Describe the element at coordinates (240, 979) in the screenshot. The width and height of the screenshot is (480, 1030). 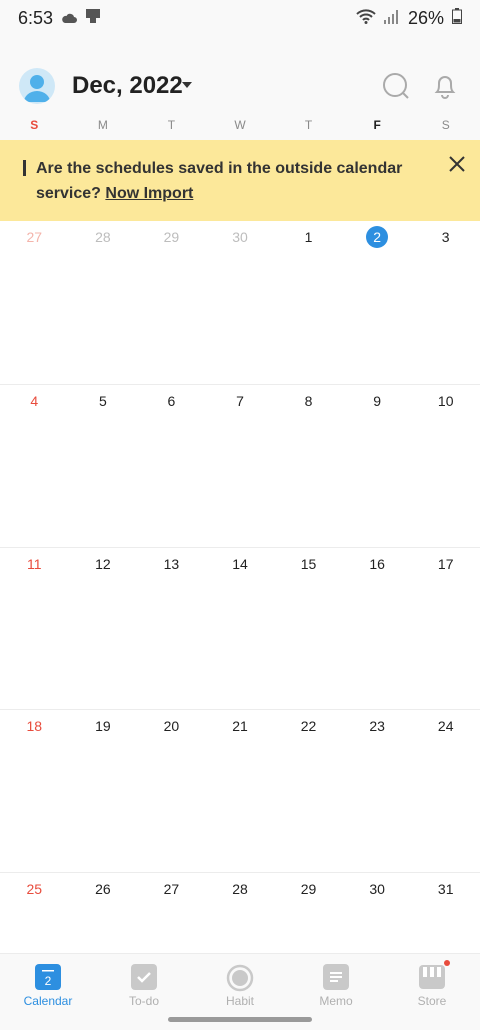
I see `habit-icon` at that location.